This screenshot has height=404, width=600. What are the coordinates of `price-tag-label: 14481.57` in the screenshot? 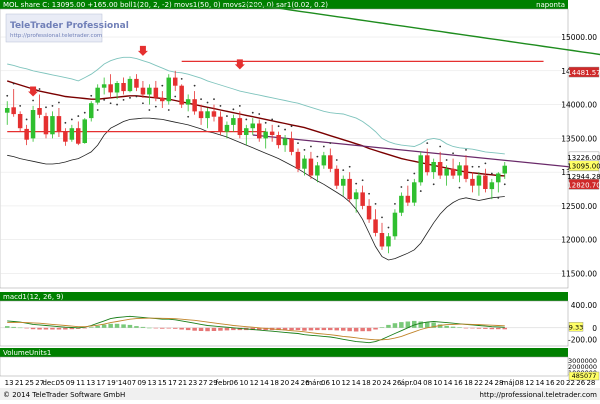 It's located at (583, 73).